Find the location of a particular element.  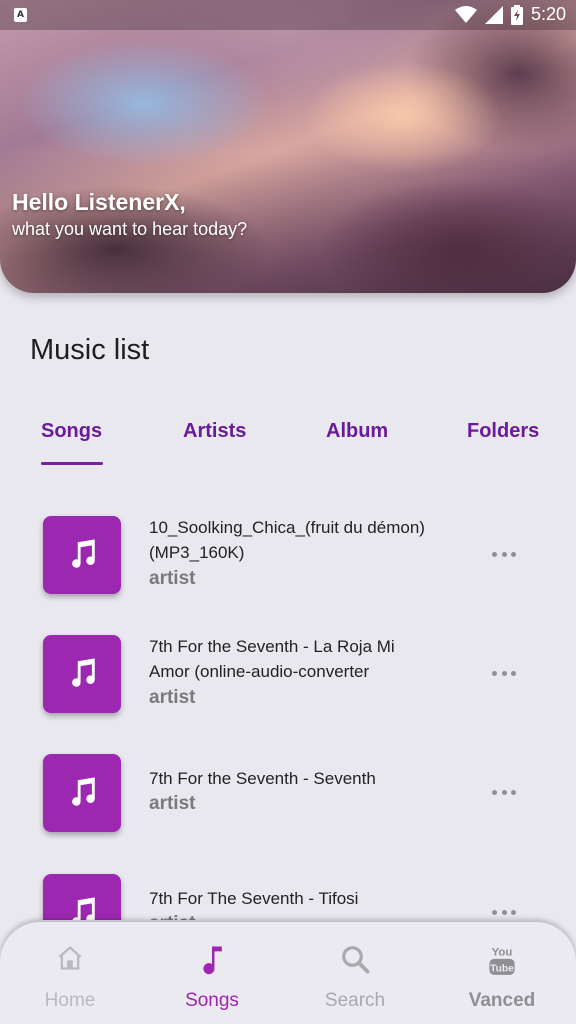

song-title: 7th For The Seventh - Tifosi is located at coordinates (254, 898).